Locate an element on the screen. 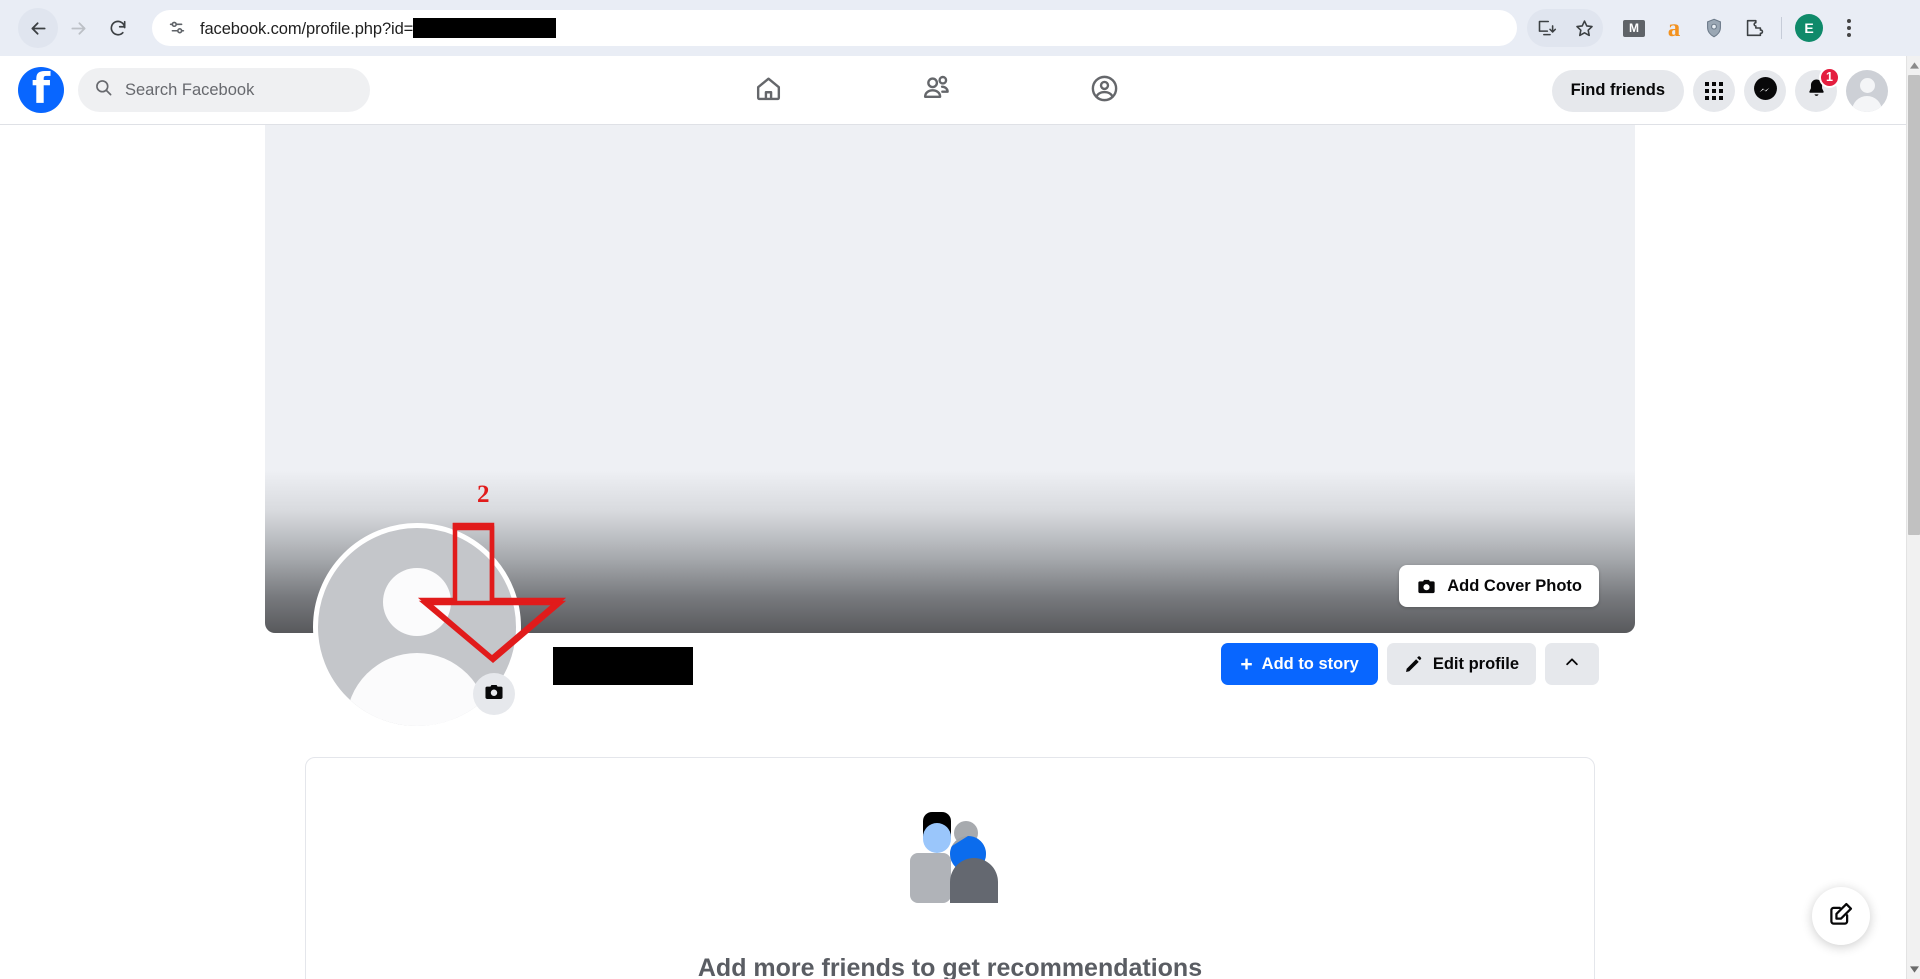 Image resolution: width=1920 pixels, height=979 pixels. browser-toolbar: facebook.com/profile.php?id= M a E is located at coordinates (960, 28).